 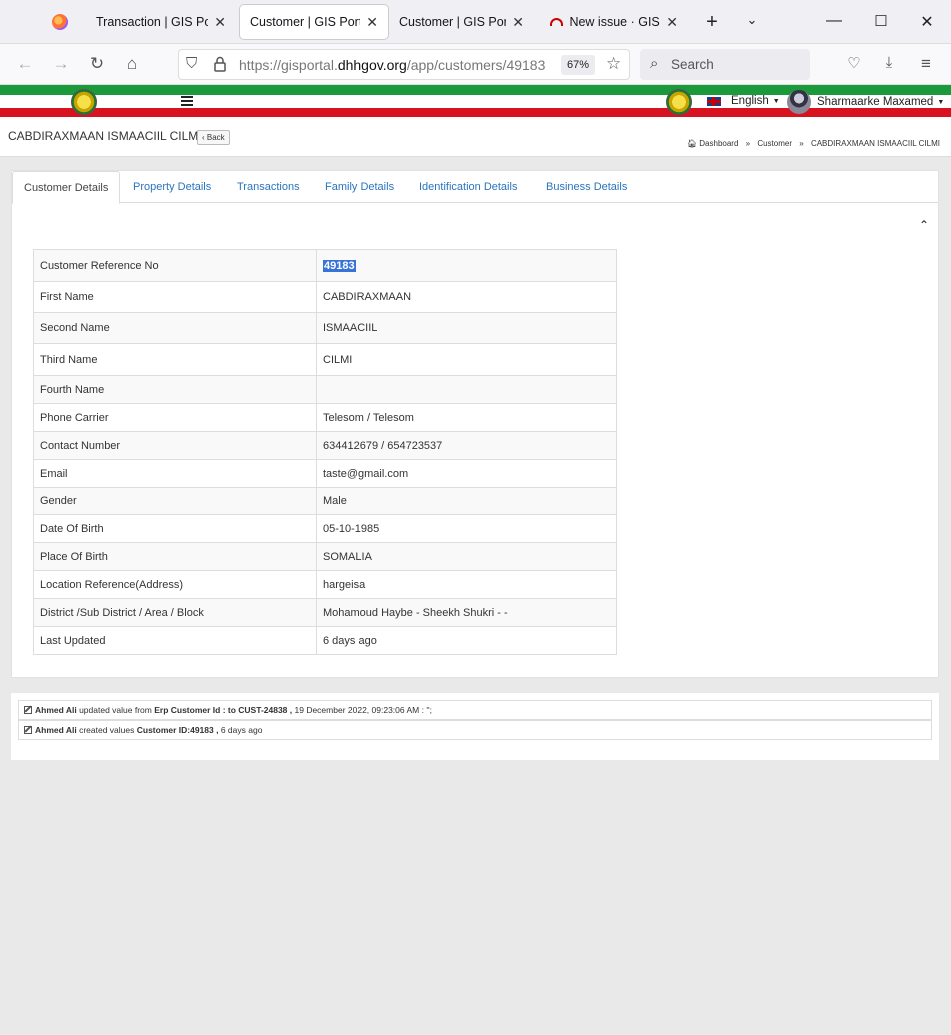 I want to click on reload-icon: ↻, so click(x=97, y=64).